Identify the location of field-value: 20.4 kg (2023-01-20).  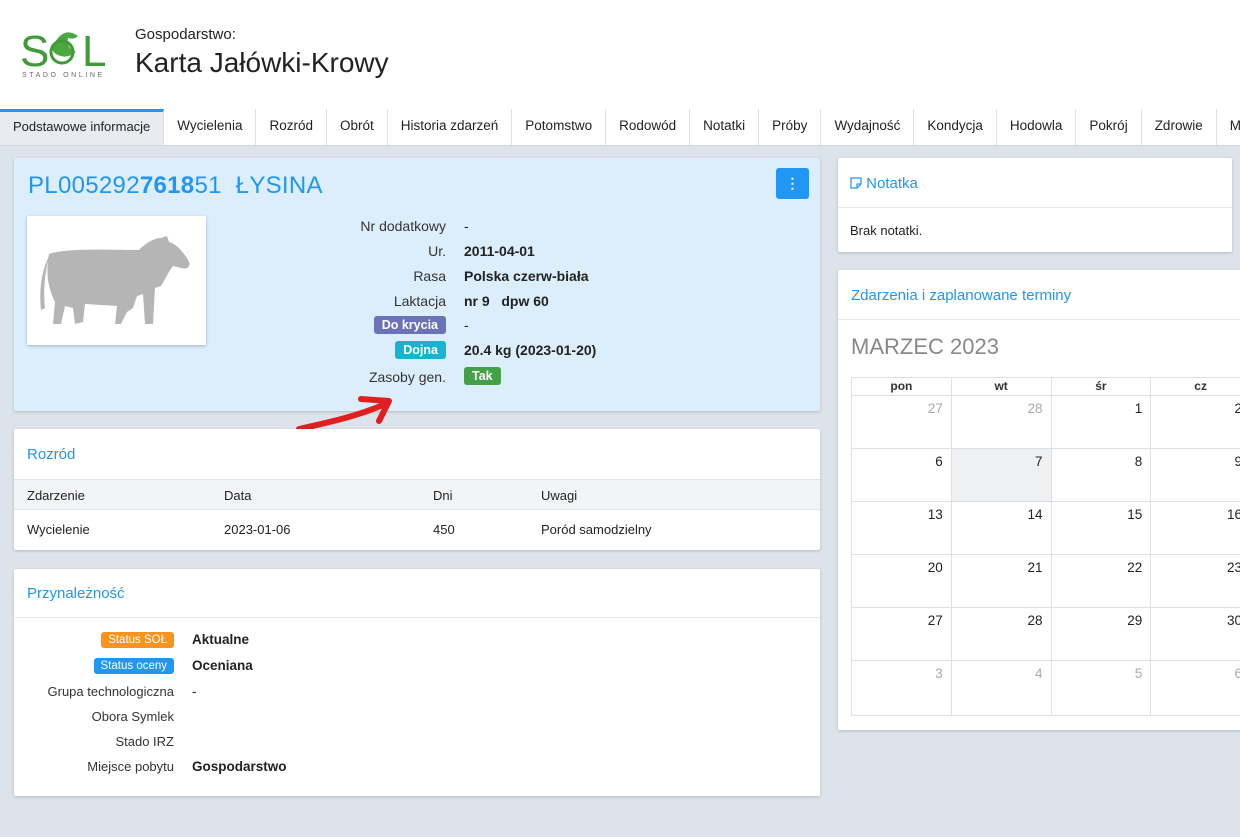
(530, 350).